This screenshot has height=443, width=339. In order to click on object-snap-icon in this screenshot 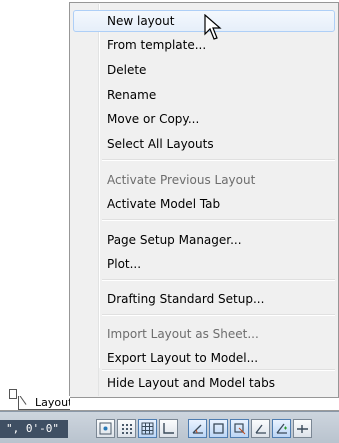, I will do `click(218, 428)`.